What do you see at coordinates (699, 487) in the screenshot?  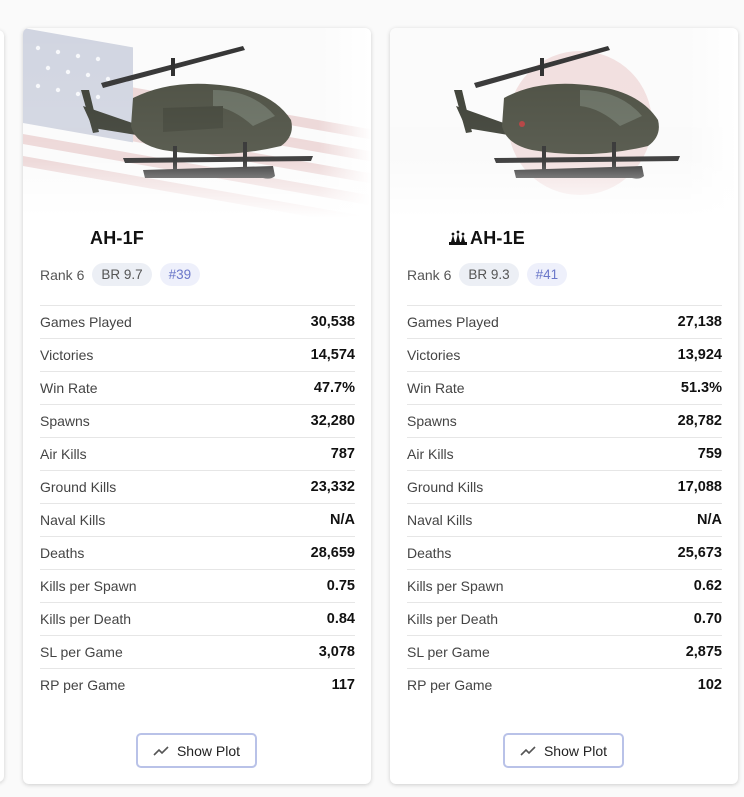 I see `stat-value: 17,088` at bounding box center [699, 487].